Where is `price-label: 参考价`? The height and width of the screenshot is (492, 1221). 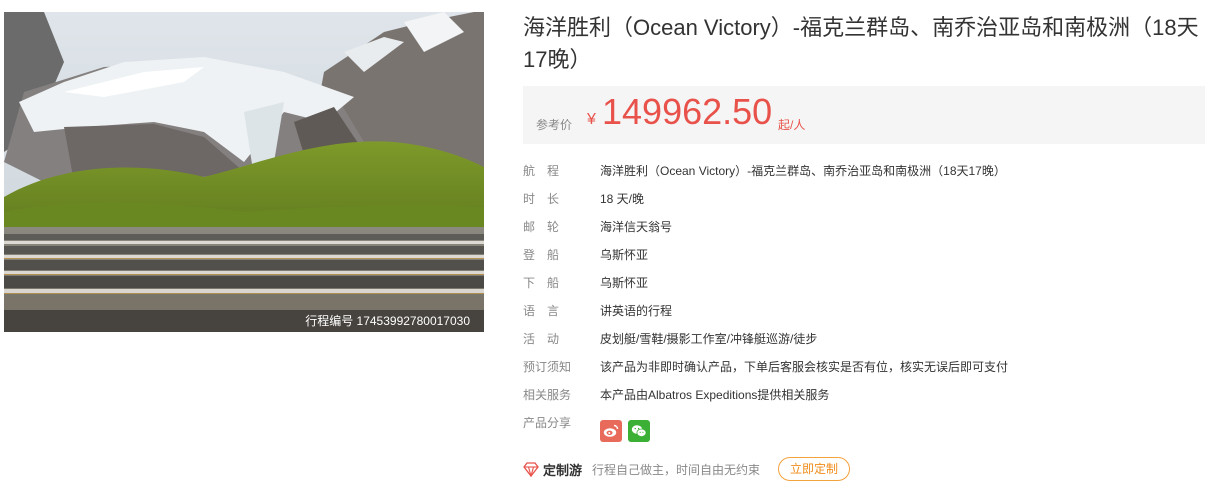 price-label: 参考价 is located at coordinates (554, 125).